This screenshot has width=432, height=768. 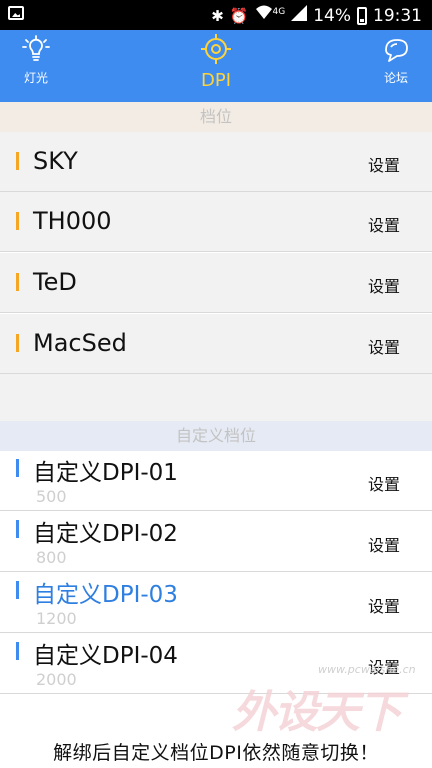 I want to click on preset-name: SKY, so click(x=55, y=161).